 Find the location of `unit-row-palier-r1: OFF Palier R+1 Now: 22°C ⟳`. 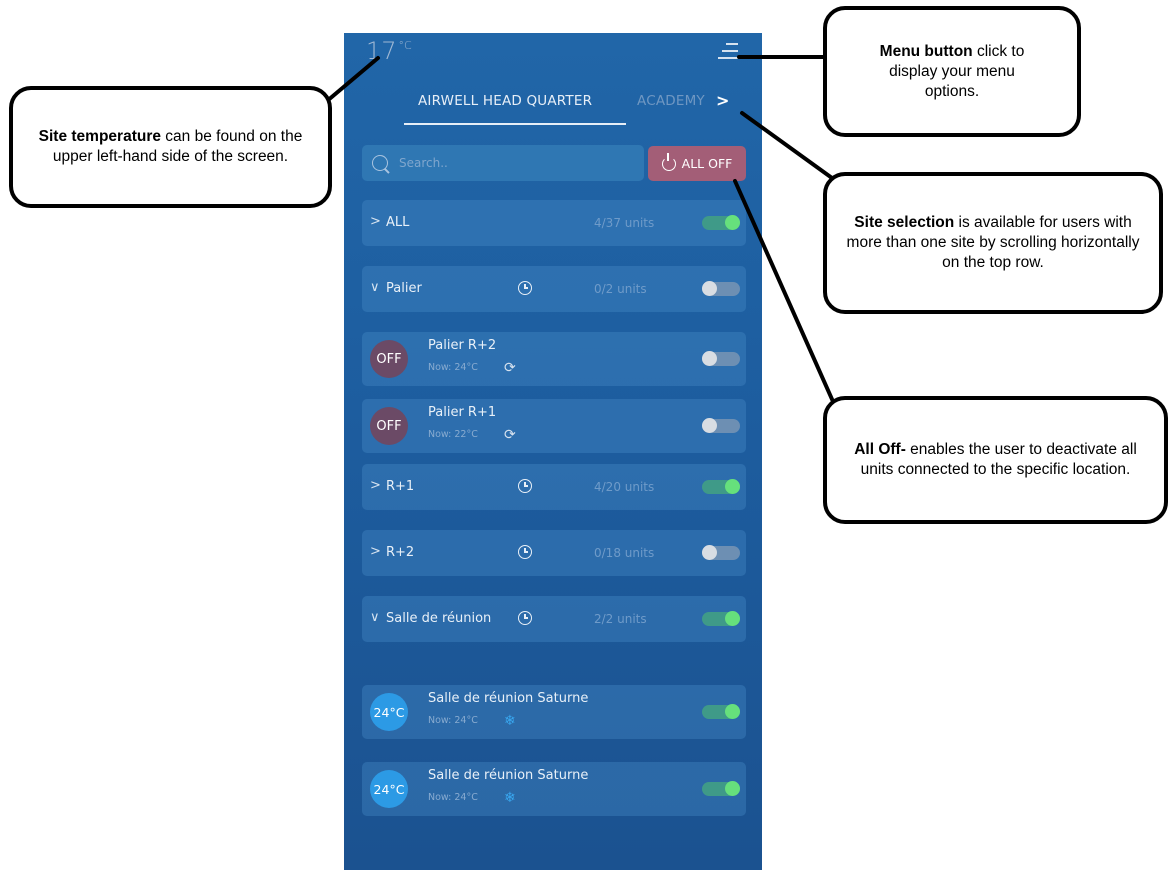

unit-row-palier-r1: OFF Palier R+1 Now: 22°C ⟳ is located at coordinates (554, 426).